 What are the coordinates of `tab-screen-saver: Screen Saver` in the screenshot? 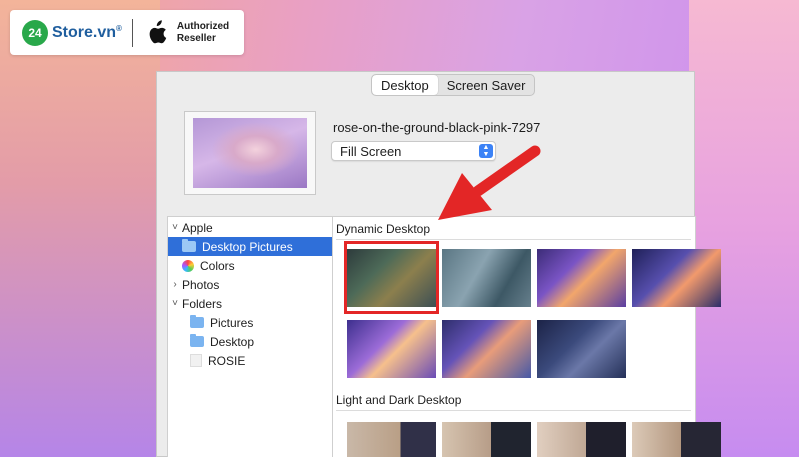 It's located at (486, 85).